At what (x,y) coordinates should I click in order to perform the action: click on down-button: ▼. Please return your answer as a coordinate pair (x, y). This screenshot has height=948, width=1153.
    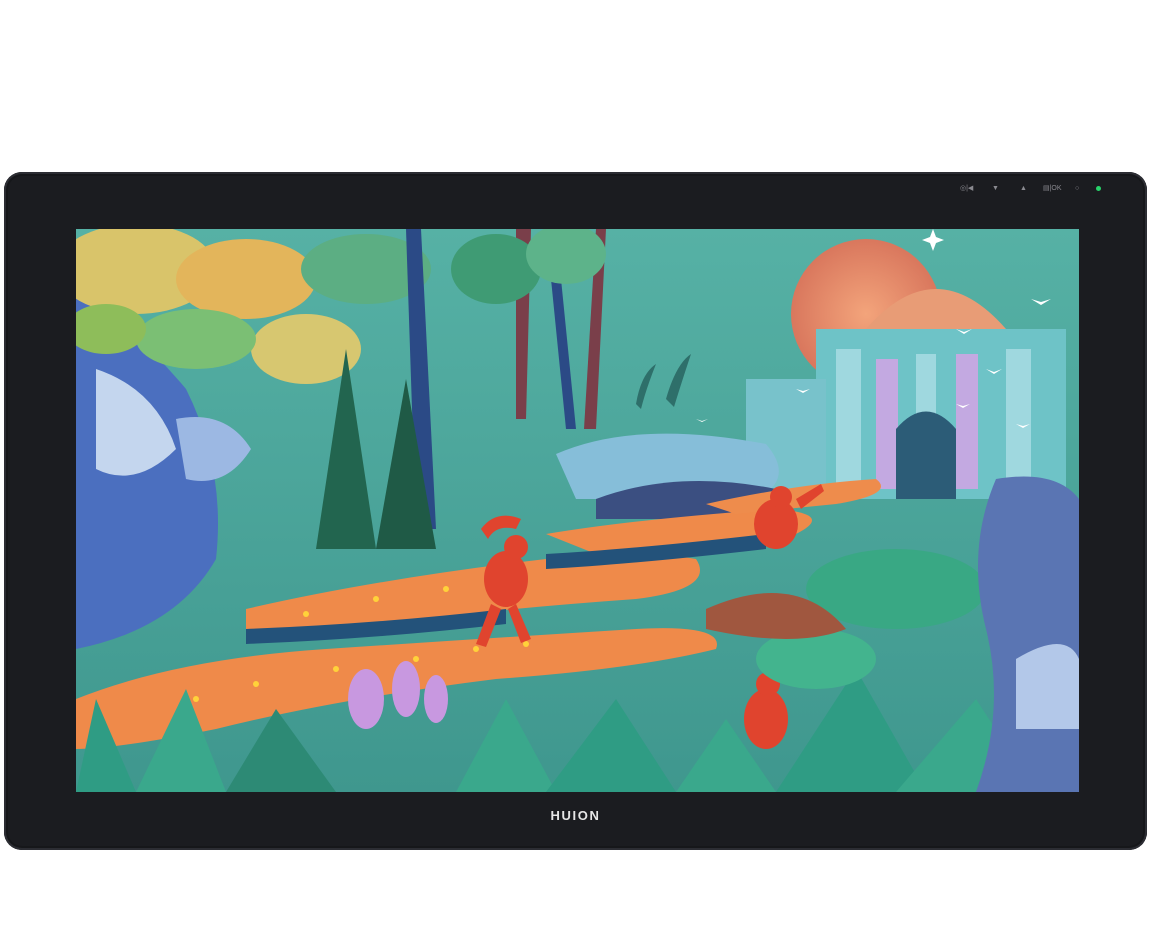
    Looking at the image, I should click on (995, 189).